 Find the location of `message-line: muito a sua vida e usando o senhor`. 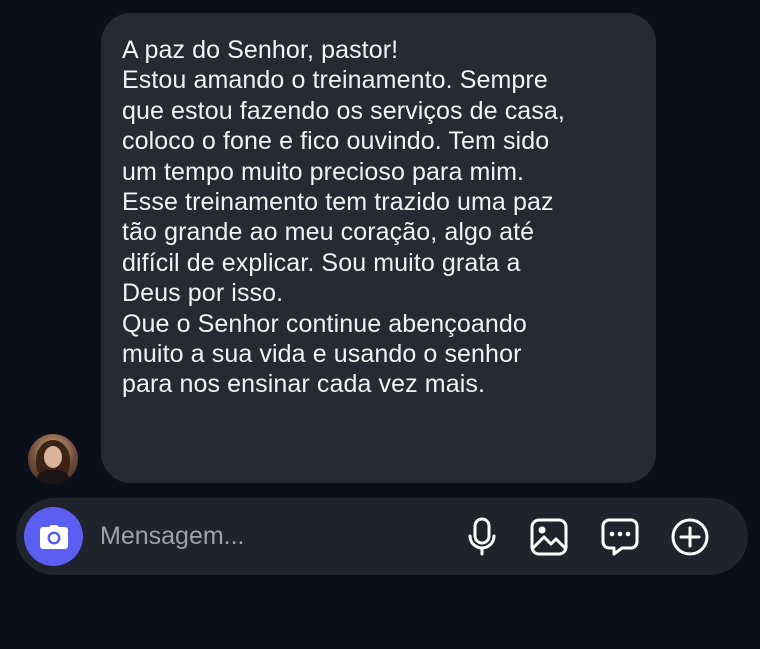

message-line: muito a sua vida e usando o senhor is located at coordinates (322, 354).